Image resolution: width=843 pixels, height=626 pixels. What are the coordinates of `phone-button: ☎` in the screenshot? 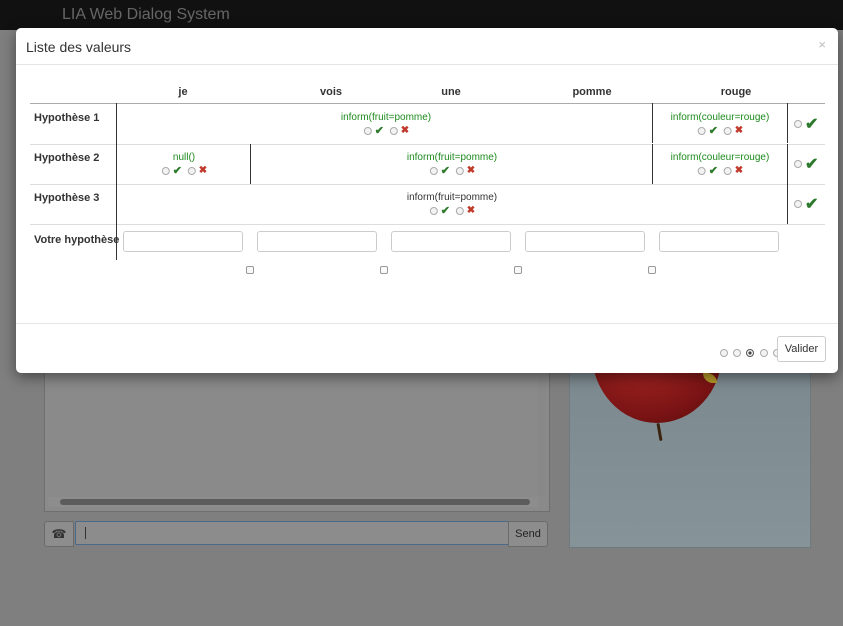 It's located at (59, 534).